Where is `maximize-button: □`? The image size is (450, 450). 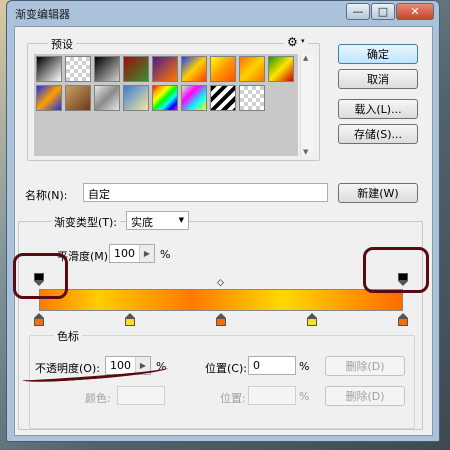
maximize-button: □ is located at coordinates (383, 11).